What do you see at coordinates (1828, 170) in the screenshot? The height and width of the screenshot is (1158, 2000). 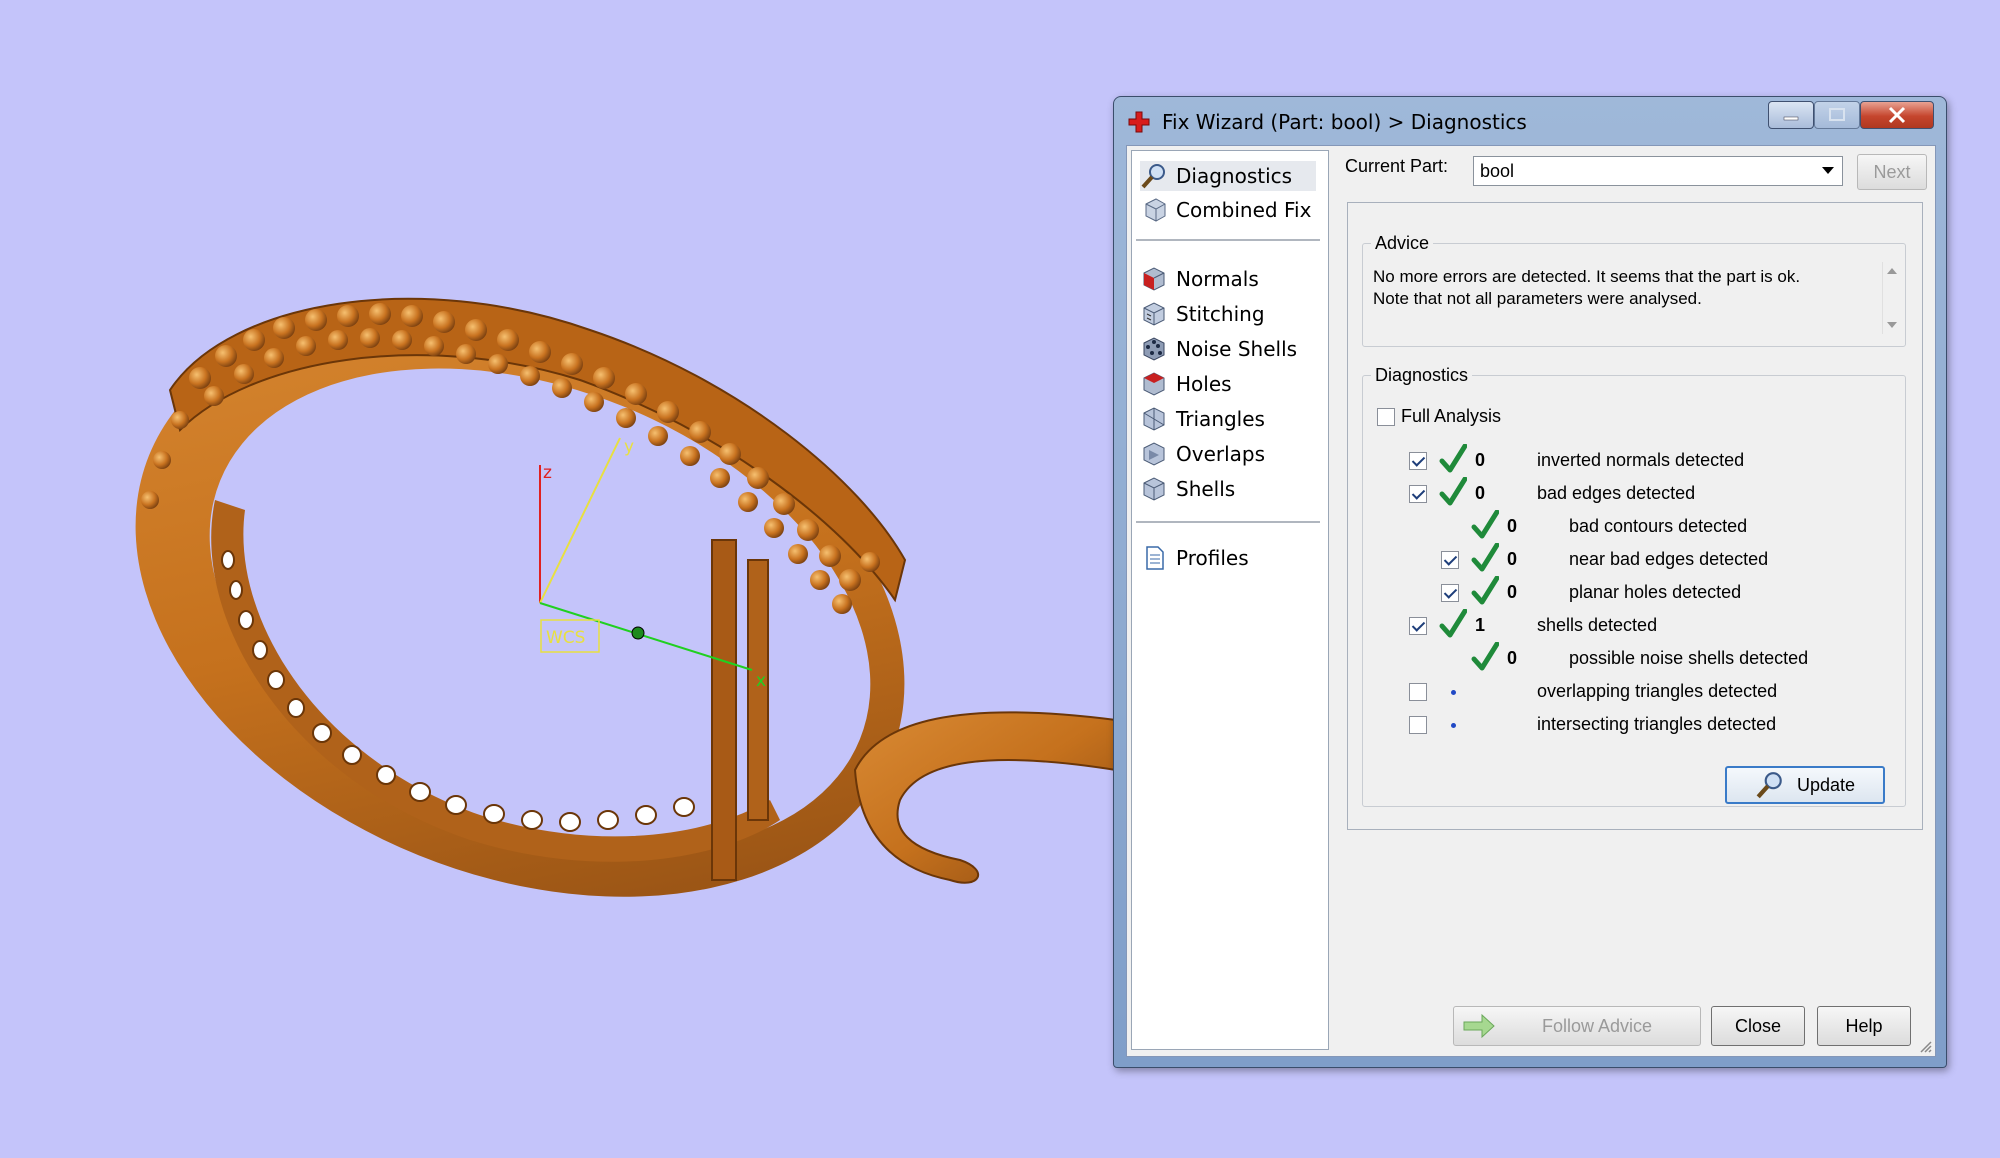 I see `chevron-down-icon` at bounding box center [1828, 170].